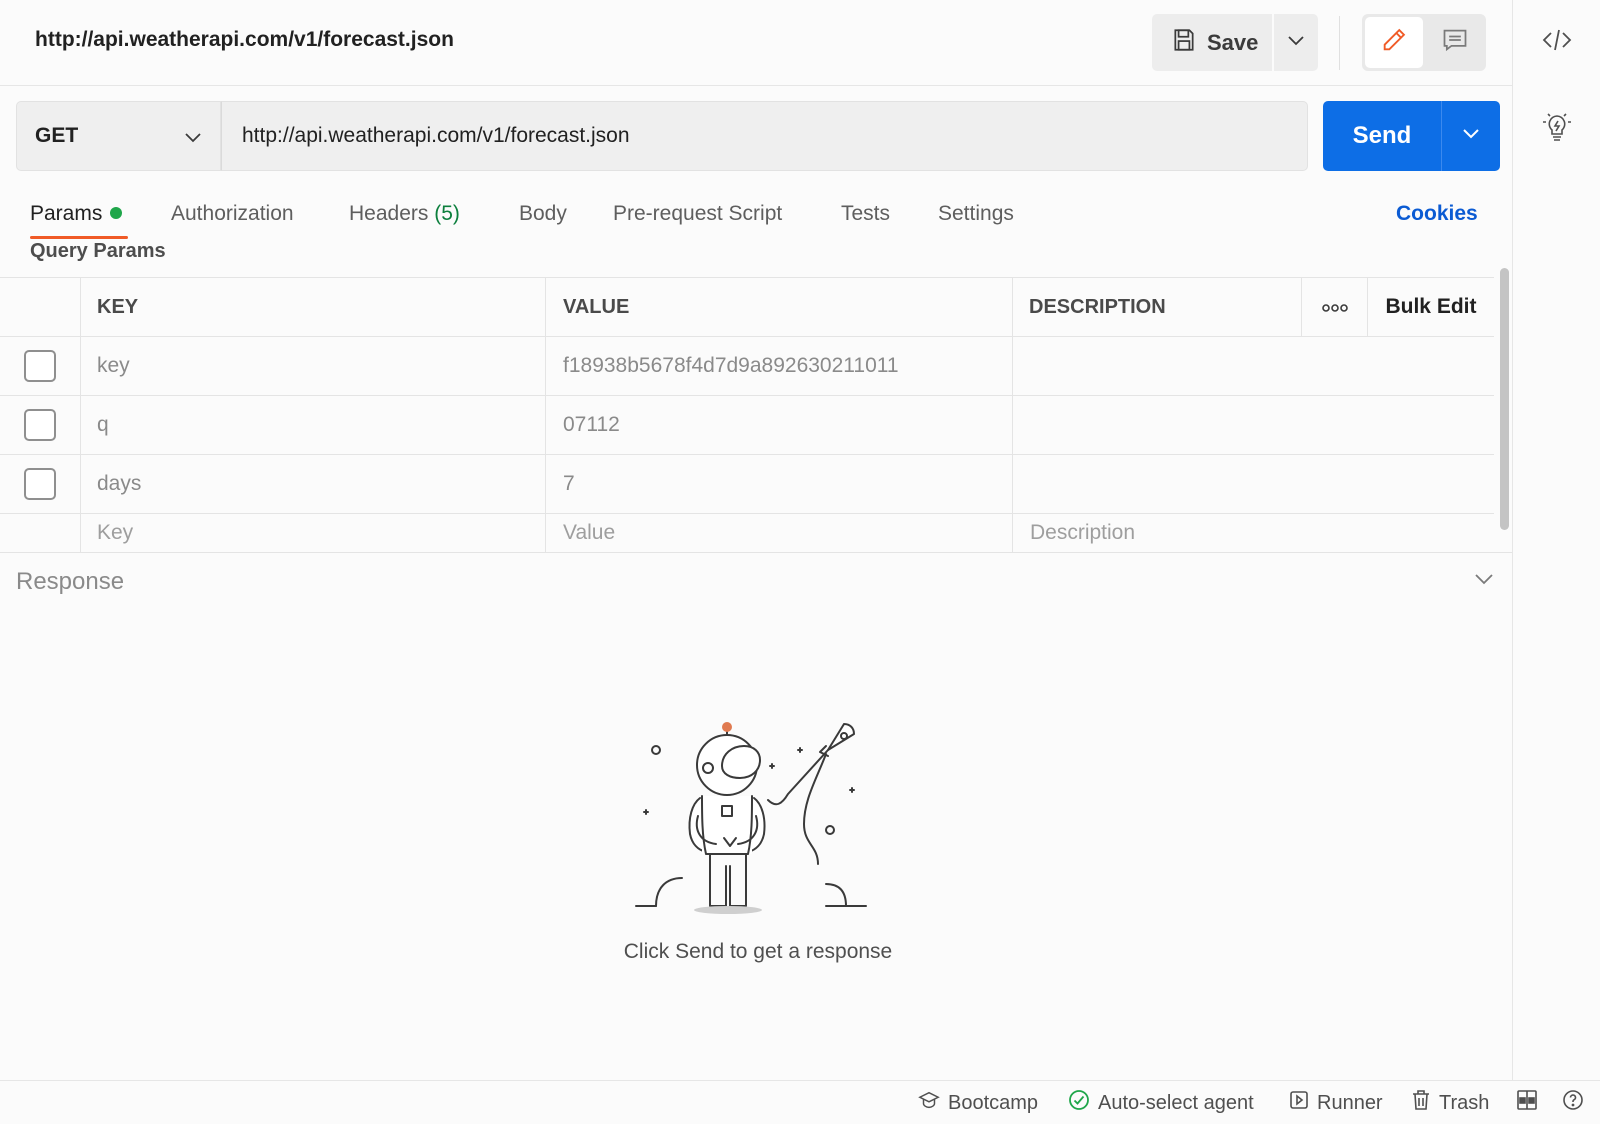  I want to click on table-row: q 07112, so click(747, 425).